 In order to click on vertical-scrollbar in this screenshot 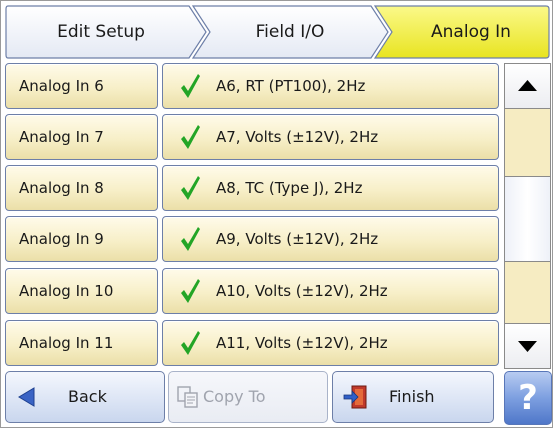, I will do `click(527, 216)`.